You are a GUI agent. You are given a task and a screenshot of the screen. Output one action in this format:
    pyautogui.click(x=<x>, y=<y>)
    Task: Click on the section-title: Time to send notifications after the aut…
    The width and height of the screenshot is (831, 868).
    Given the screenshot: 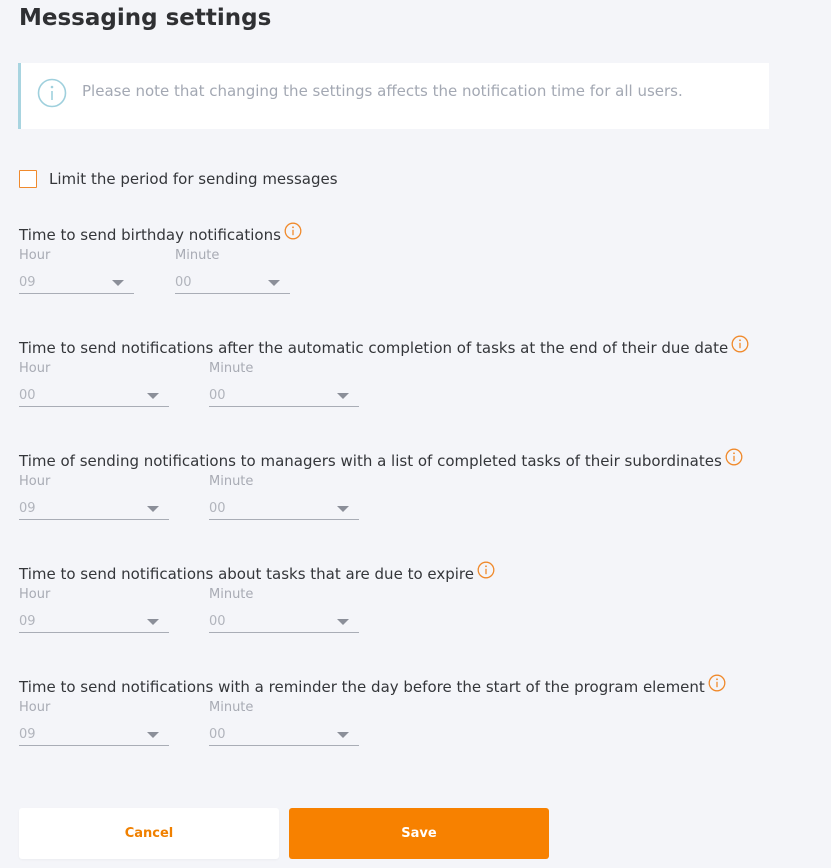 What is the action you would take?
    pyautogui.click(x=374, y=348)
    